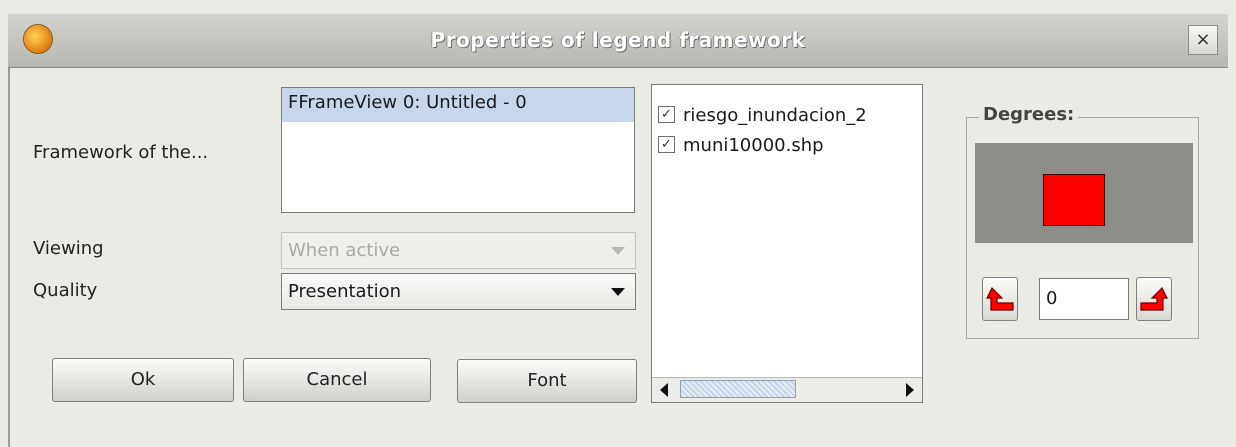 The image size is (1236, 447). I want to click on layer-item-label: riesgo_inundacion_2, so click(775, 115).